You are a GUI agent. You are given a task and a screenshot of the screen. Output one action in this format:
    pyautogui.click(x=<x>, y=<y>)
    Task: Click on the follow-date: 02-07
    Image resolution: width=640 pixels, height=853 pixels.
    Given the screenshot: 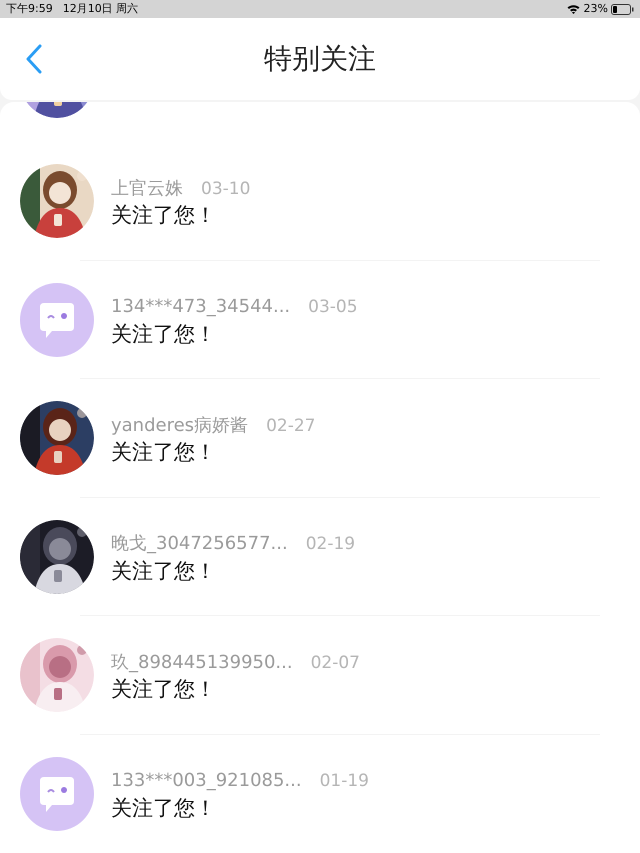 What is the action you would take?
    pyautogui.click(x=335, y=663)
    